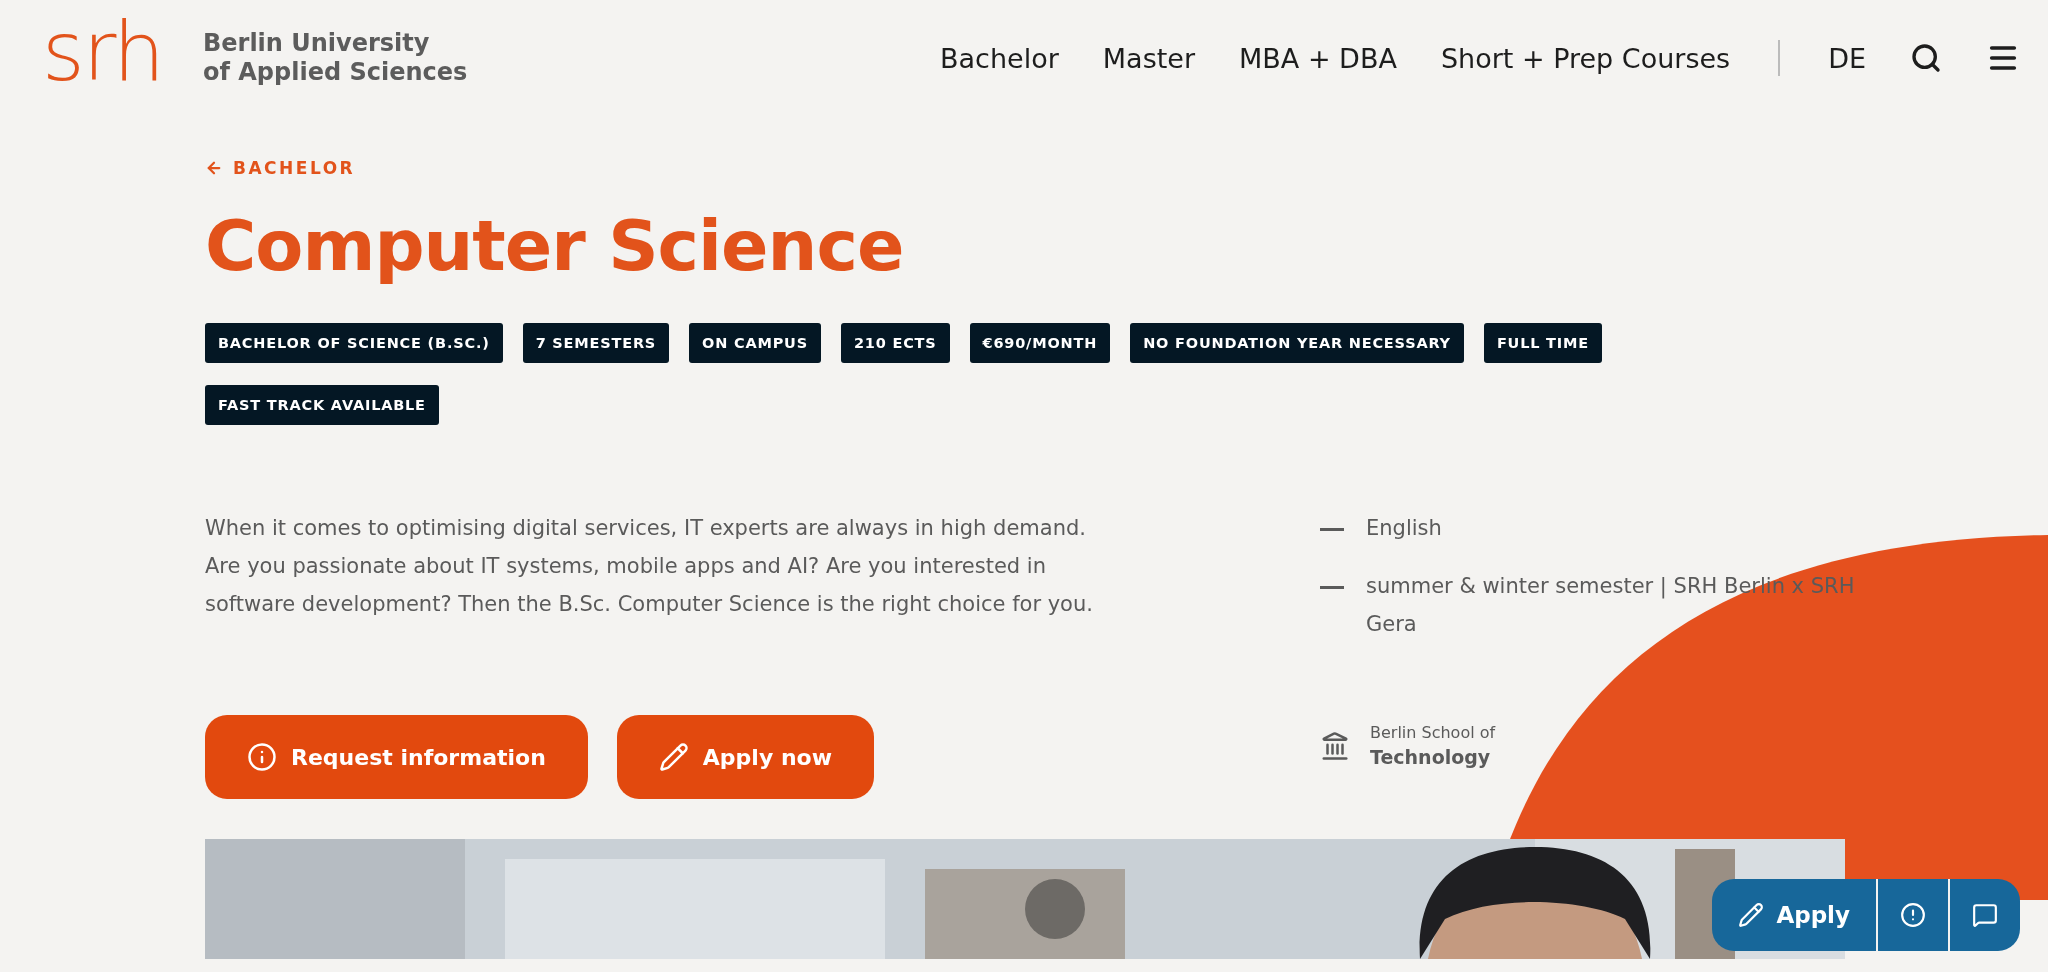  What do you see at coordinates (1542, 343) in the screenshot?
I see `program-tag: FULL TIME` at bounding box center [1542, 343].